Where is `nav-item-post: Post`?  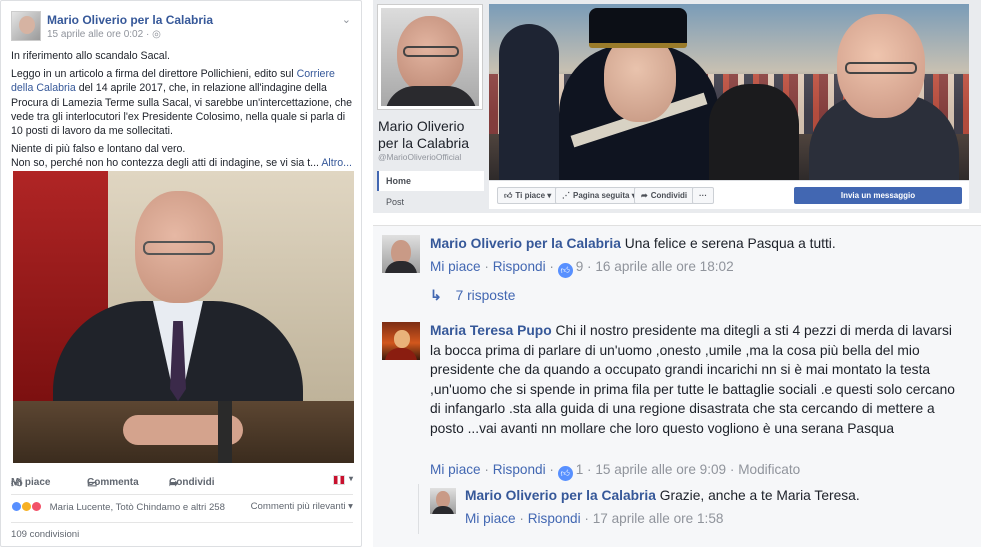 nav-item-post: Post is located at coordinates (430, 203).